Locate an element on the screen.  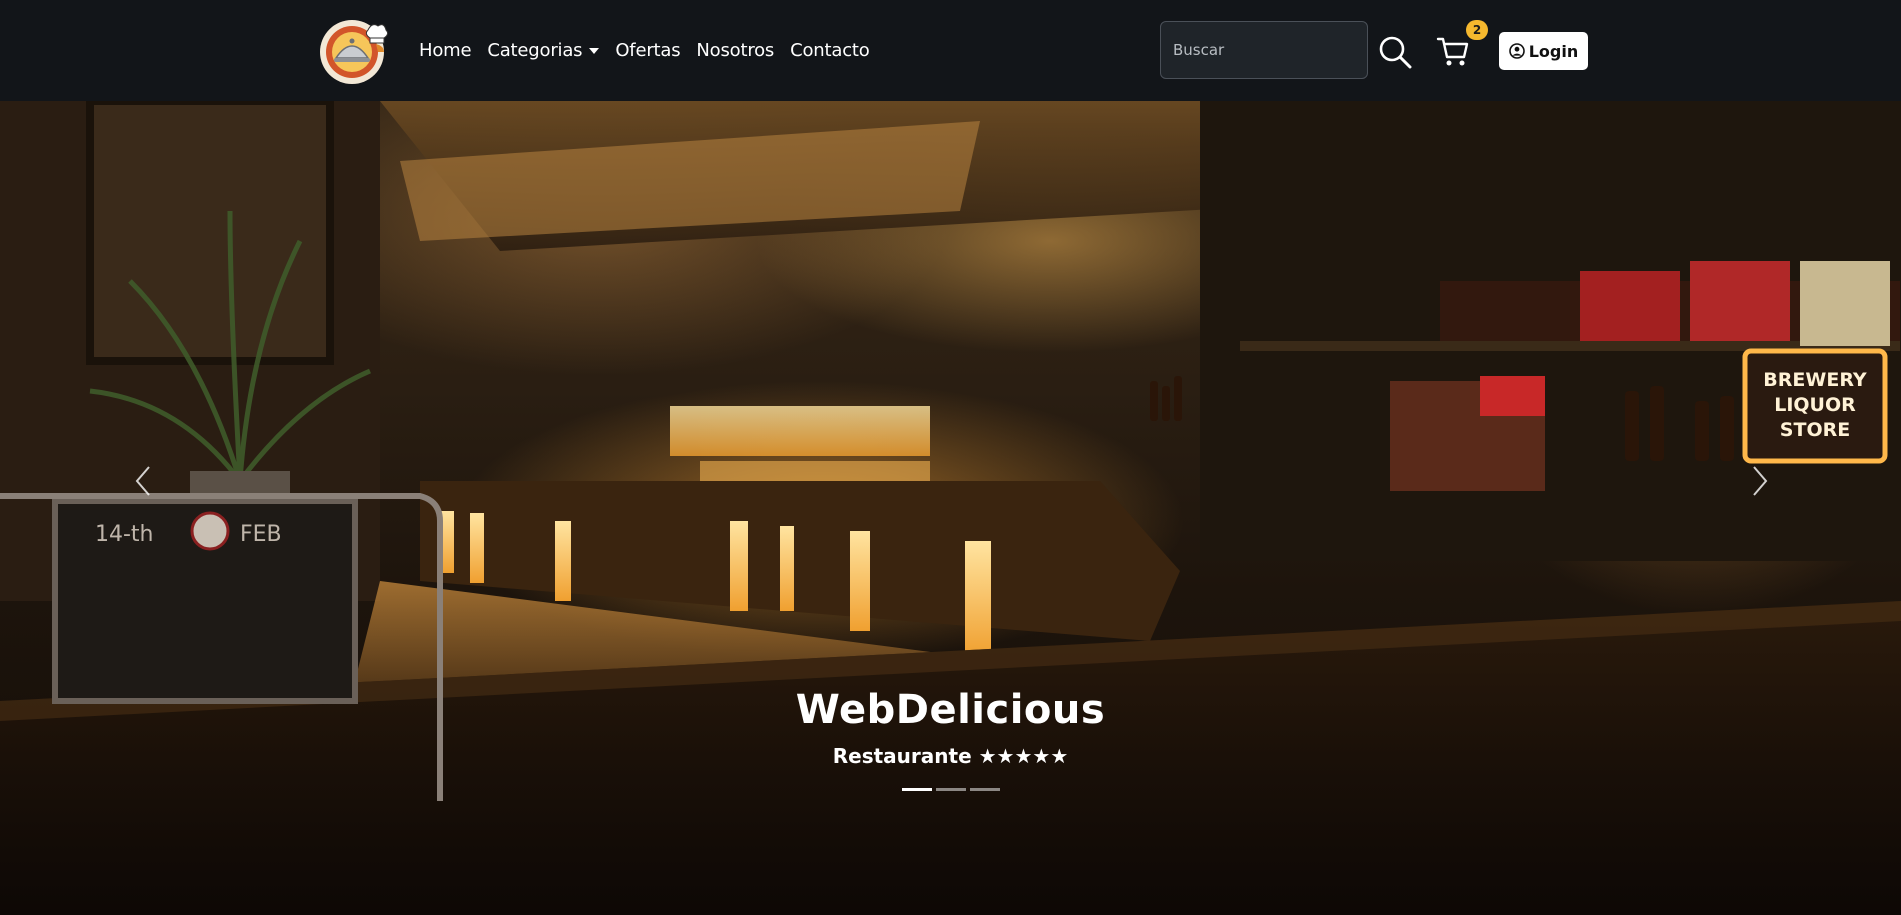
nav-link-home: Home is located at coordinates (445, 50).